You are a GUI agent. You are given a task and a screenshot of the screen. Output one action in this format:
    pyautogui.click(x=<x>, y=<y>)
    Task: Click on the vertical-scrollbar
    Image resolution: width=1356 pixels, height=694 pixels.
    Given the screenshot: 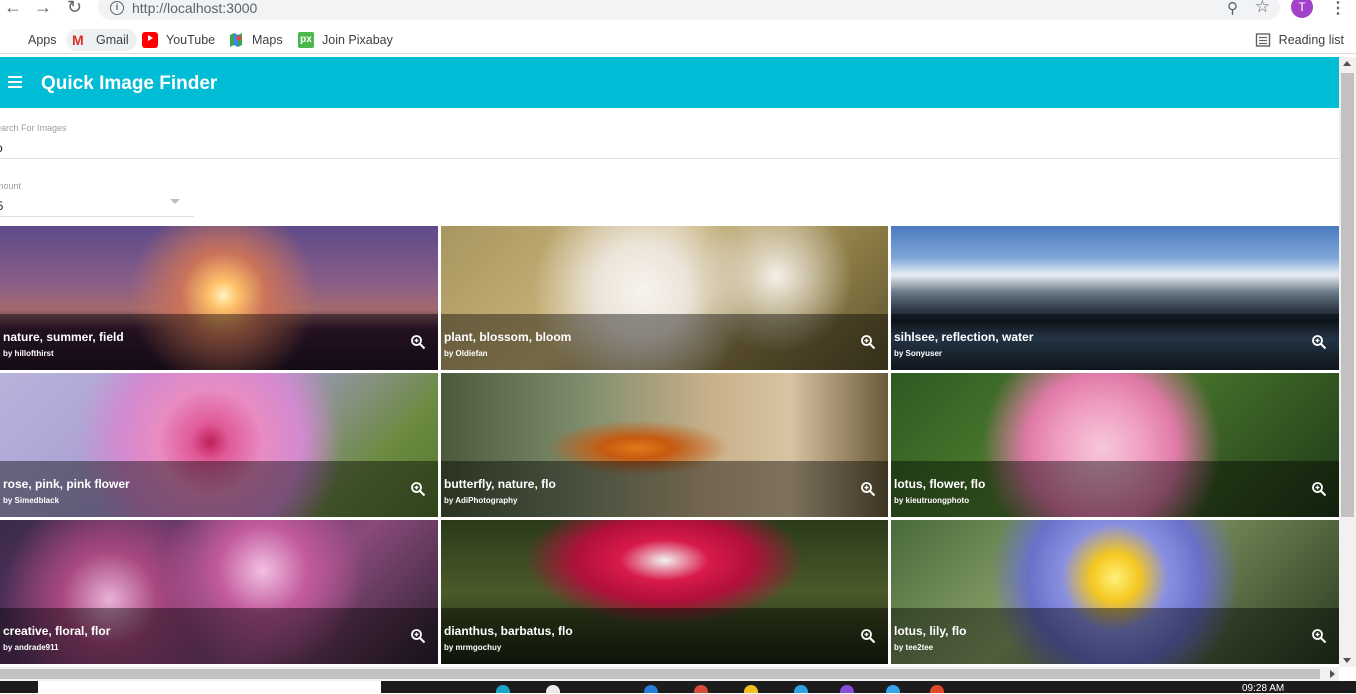 What is the action you would take?
    pyautogui.click(x=1347, y=362)
    